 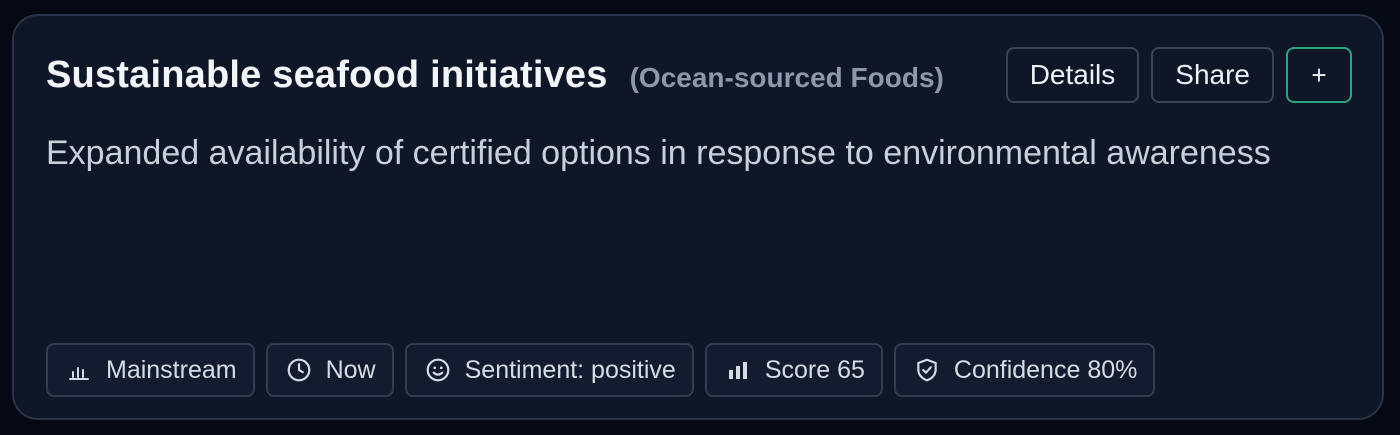 What do you see at coordinates (438, 370) in the screenshot?
I see `smile-icon` at bounding box center [438, 370].